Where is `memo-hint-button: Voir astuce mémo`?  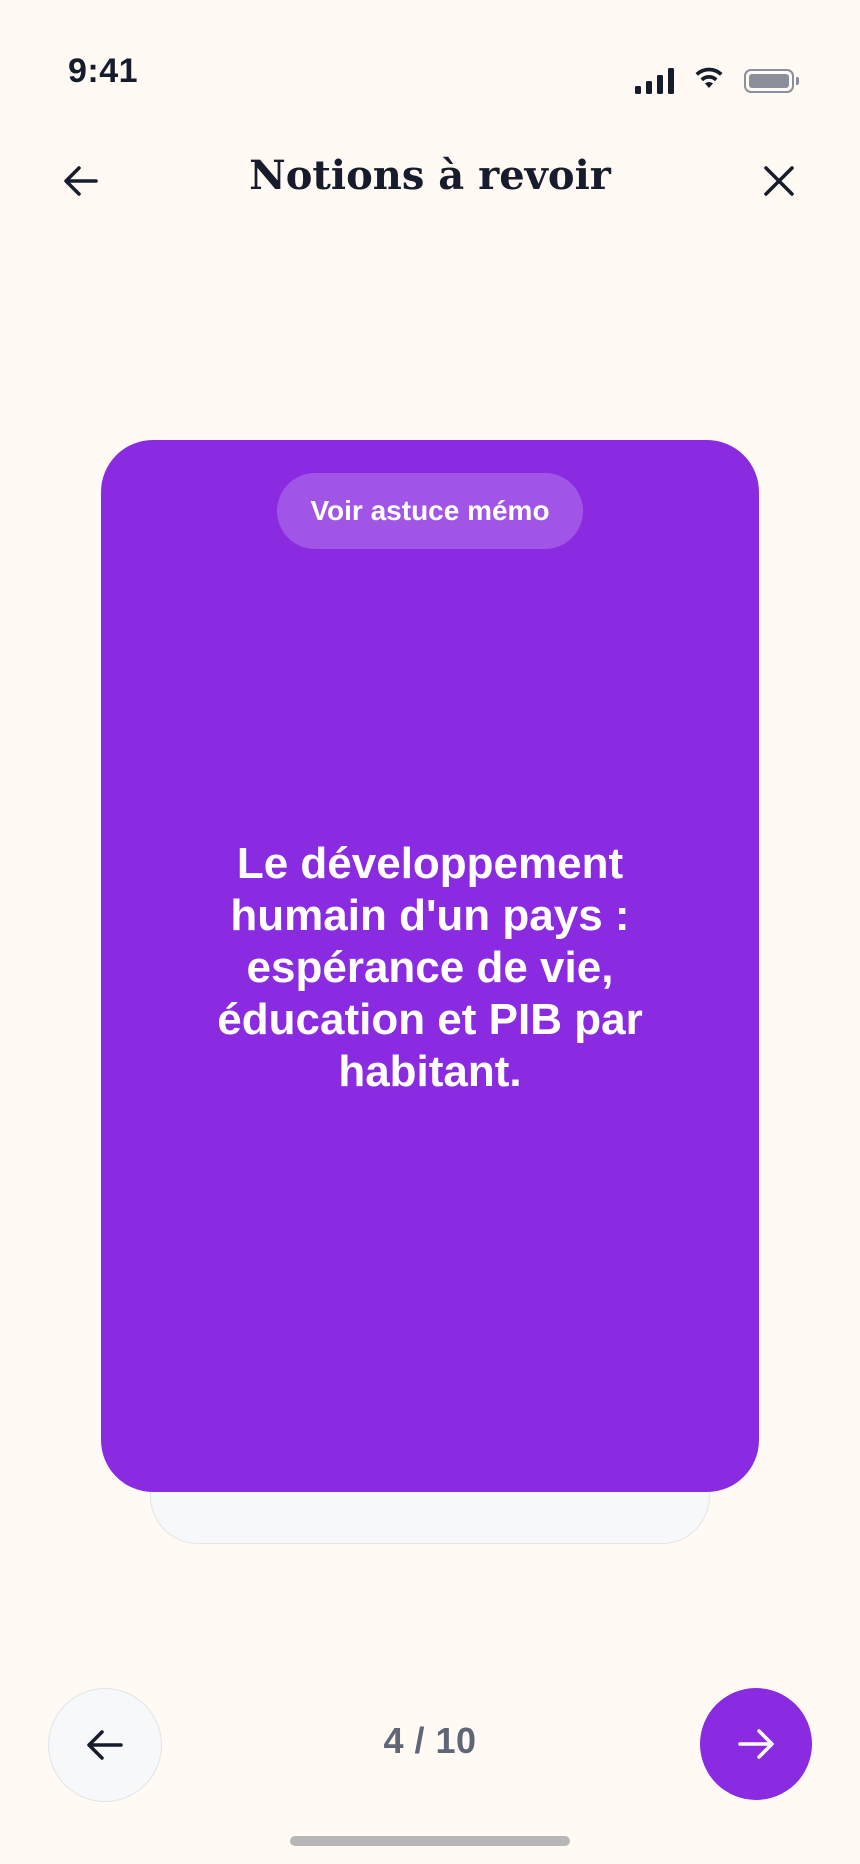 memo-hint-button: Voir astuce mémo is located at coordinates (430, 511).